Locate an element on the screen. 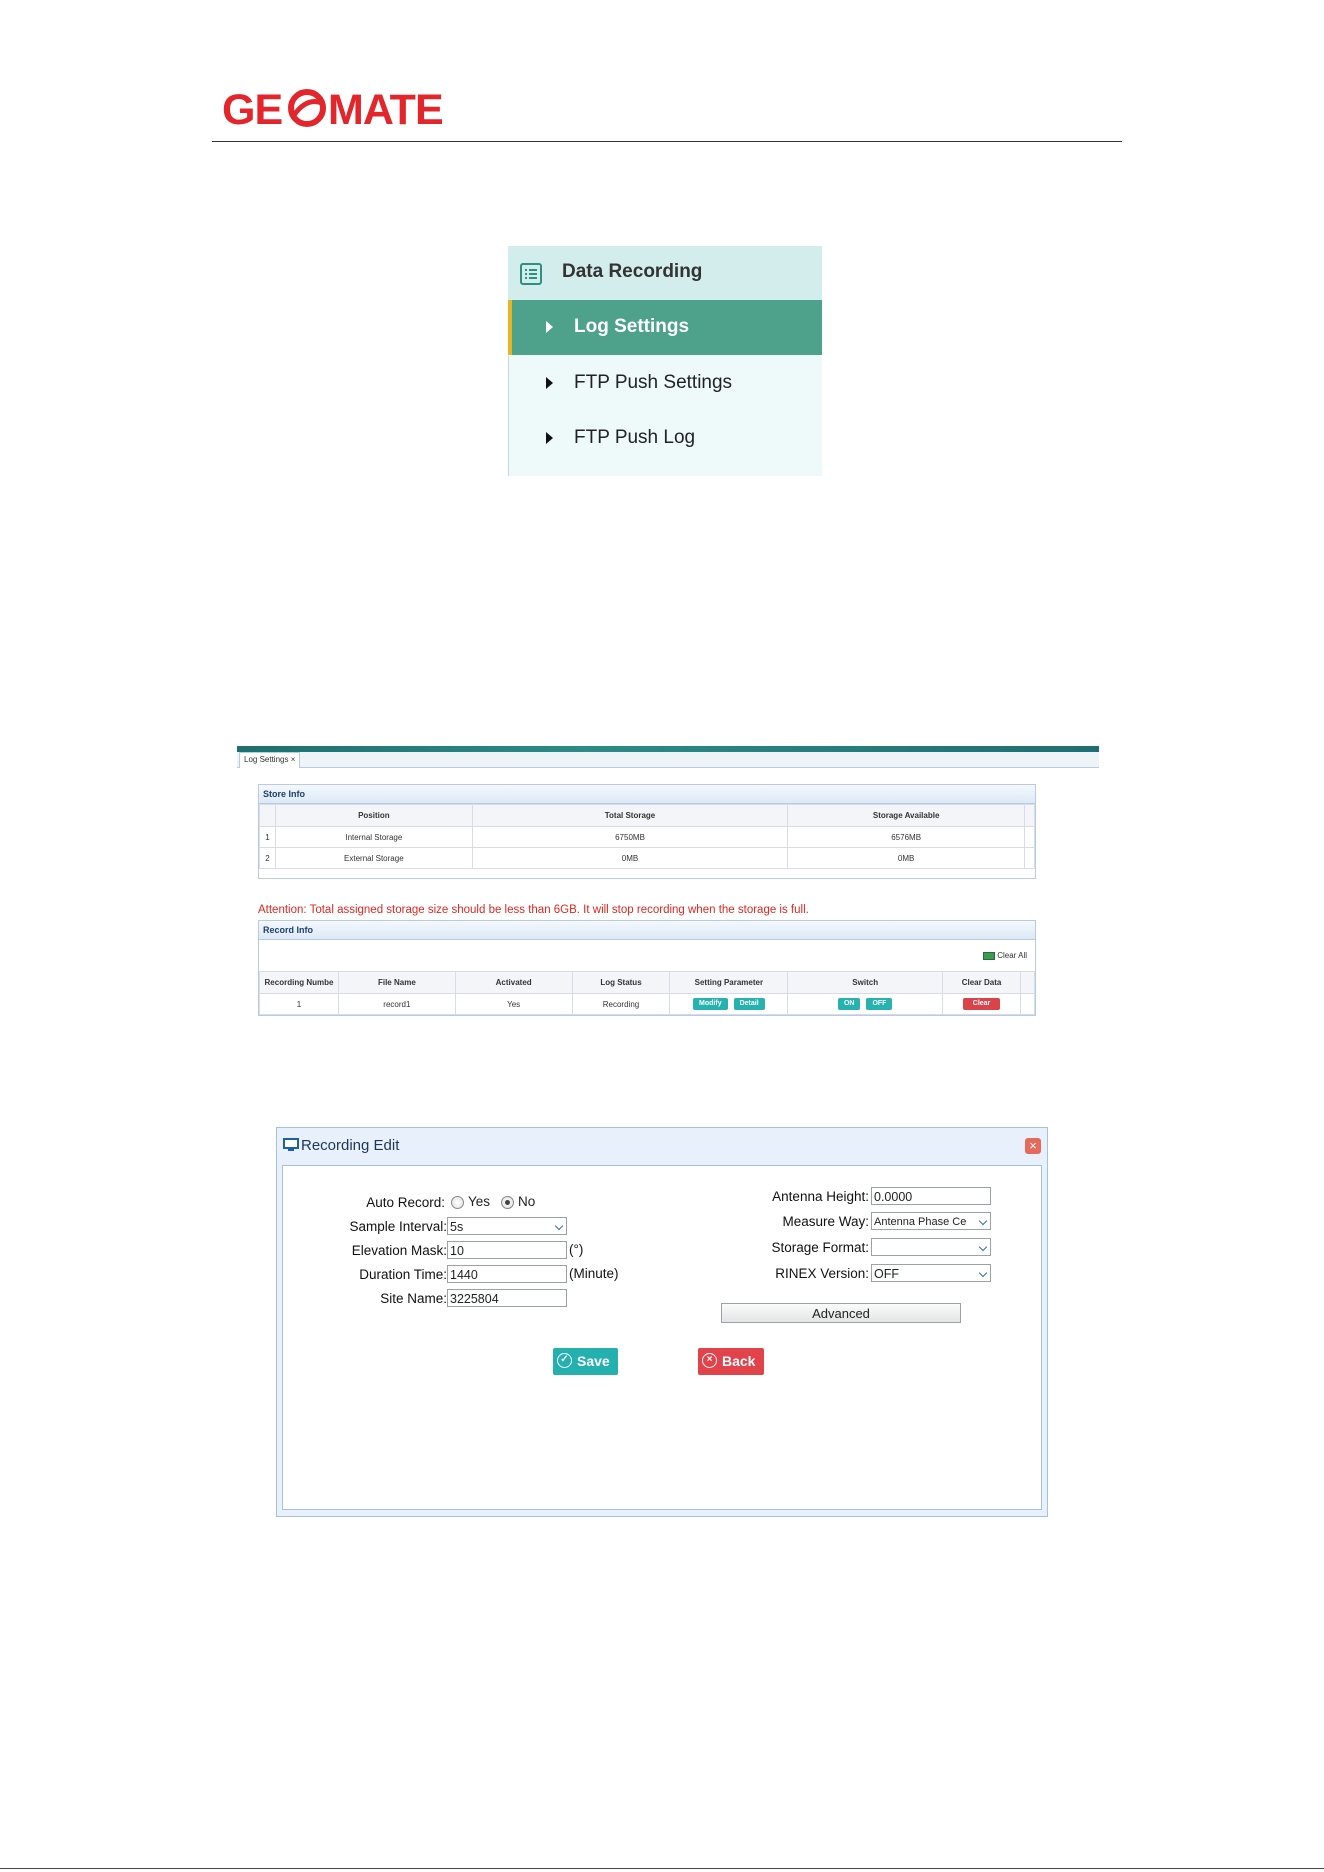 The height and width of the screenshot is (1872, 1324). measure-way-row: Measure Way: Antenna Phase Ce is located at coordinates (827, 1223).